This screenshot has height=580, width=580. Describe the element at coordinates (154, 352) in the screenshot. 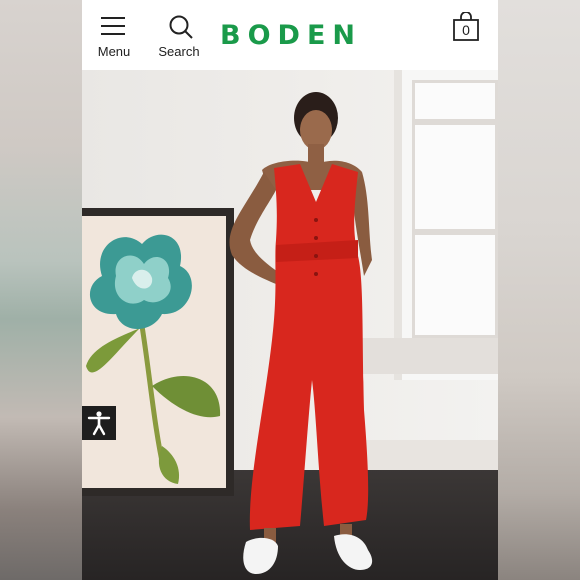

I see `photo-painting` at that location.